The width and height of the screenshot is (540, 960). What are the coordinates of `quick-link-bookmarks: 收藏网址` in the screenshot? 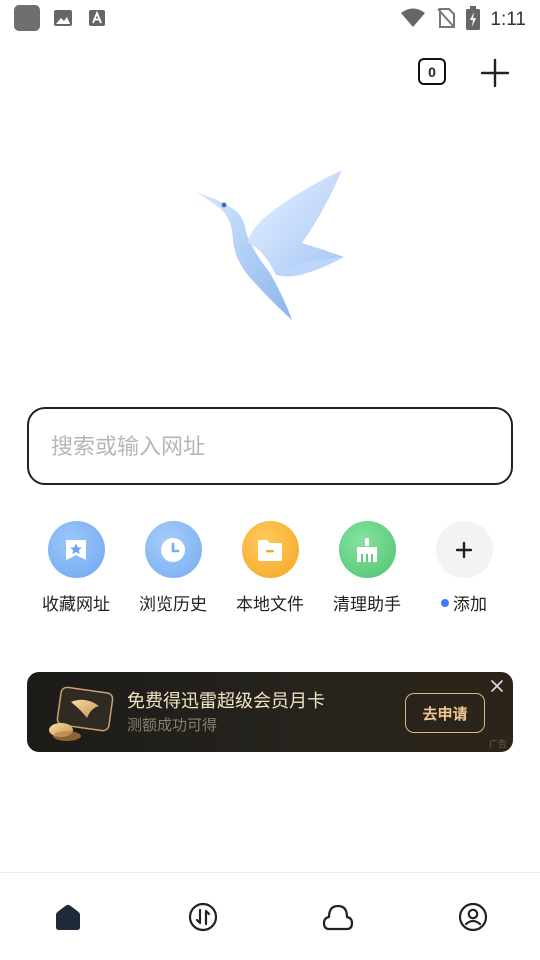 It's located at (76, 568).